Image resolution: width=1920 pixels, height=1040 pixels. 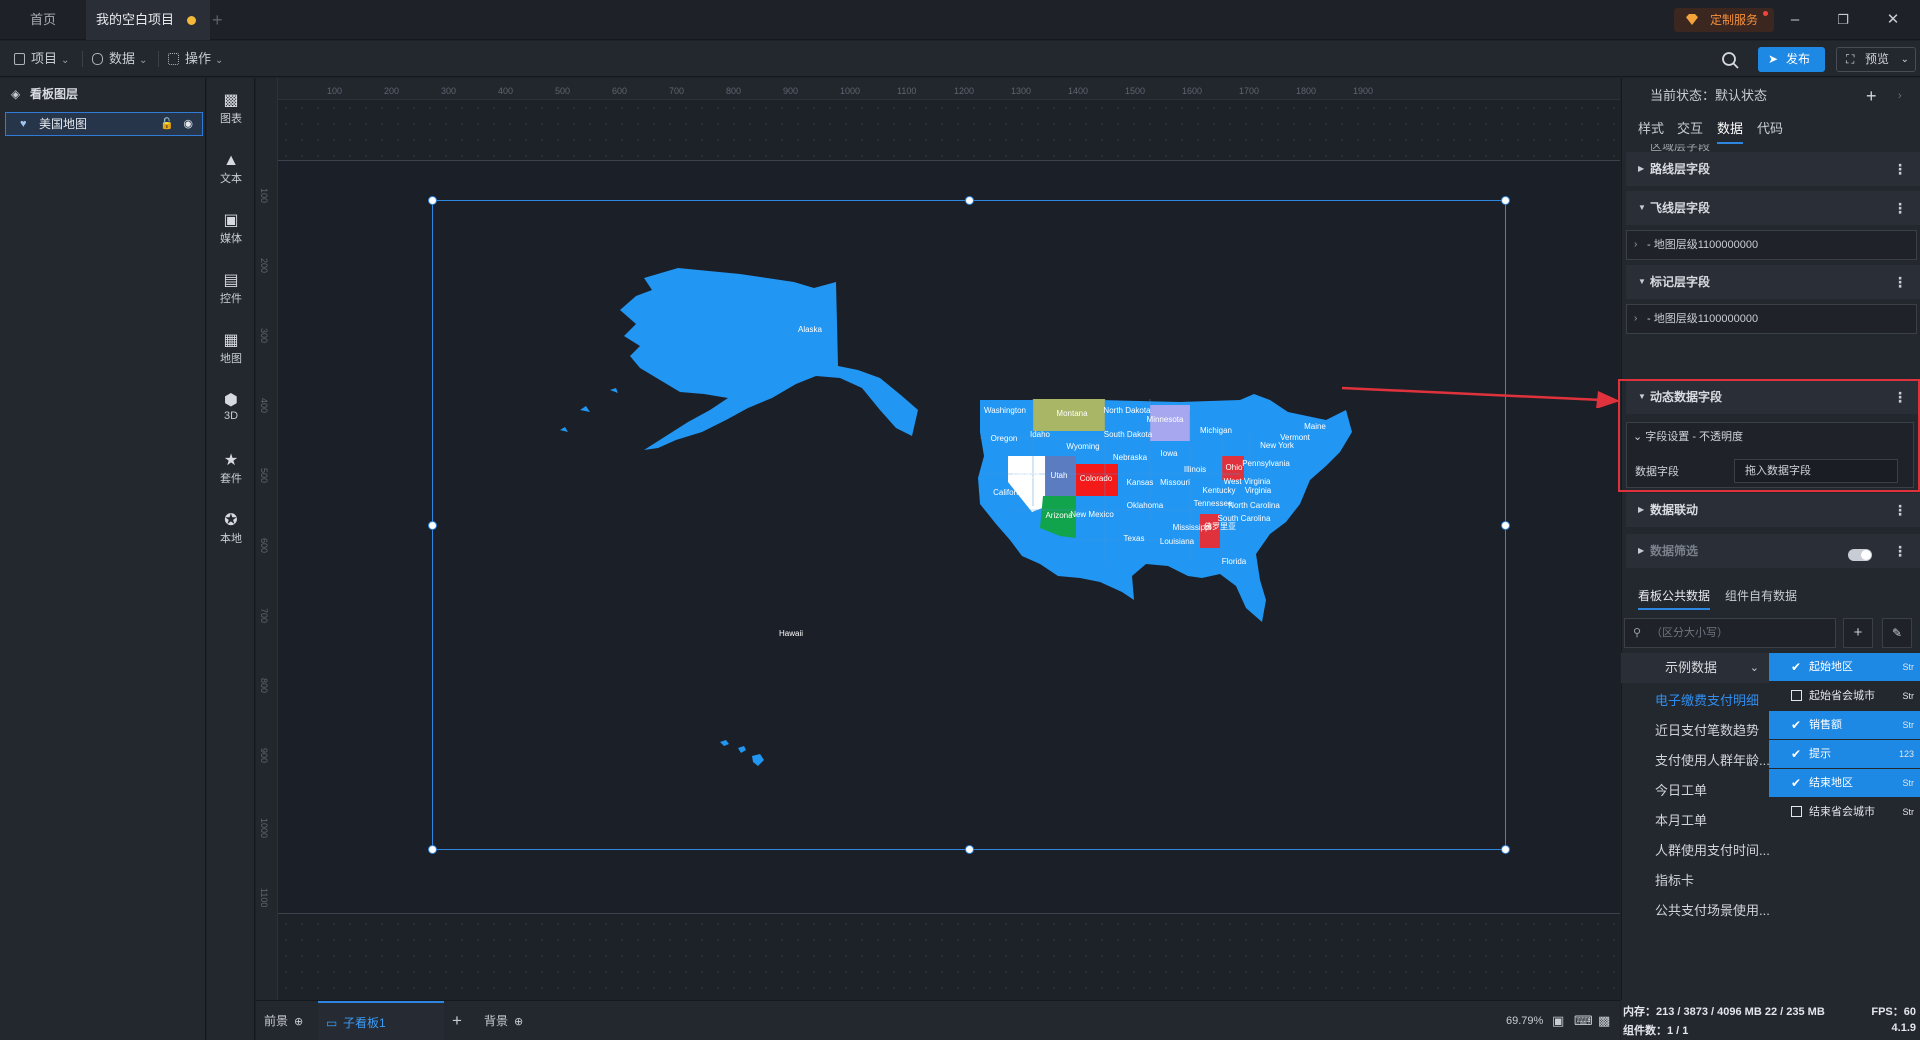 What do you see at coordinates (1695, 668) in the screenshot?
I see `dataset-group-select: 示例数据 ⌄` at bounding box center [1695, 668].